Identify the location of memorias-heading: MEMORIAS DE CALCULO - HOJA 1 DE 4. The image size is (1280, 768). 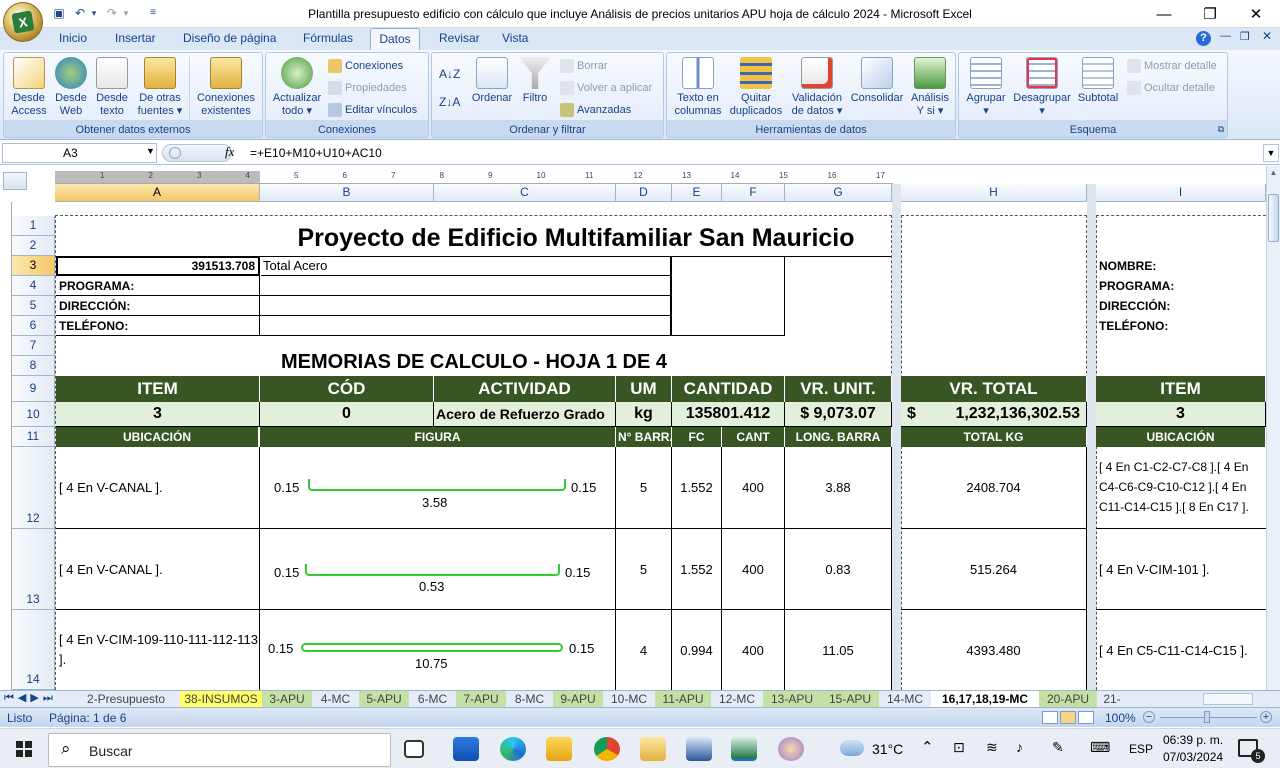
(474, 362).